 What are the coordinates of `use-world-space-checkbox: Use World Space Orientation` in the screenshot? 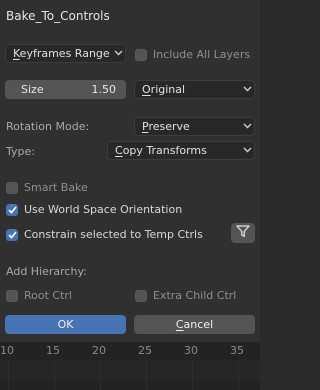 It's located at (94, 209).